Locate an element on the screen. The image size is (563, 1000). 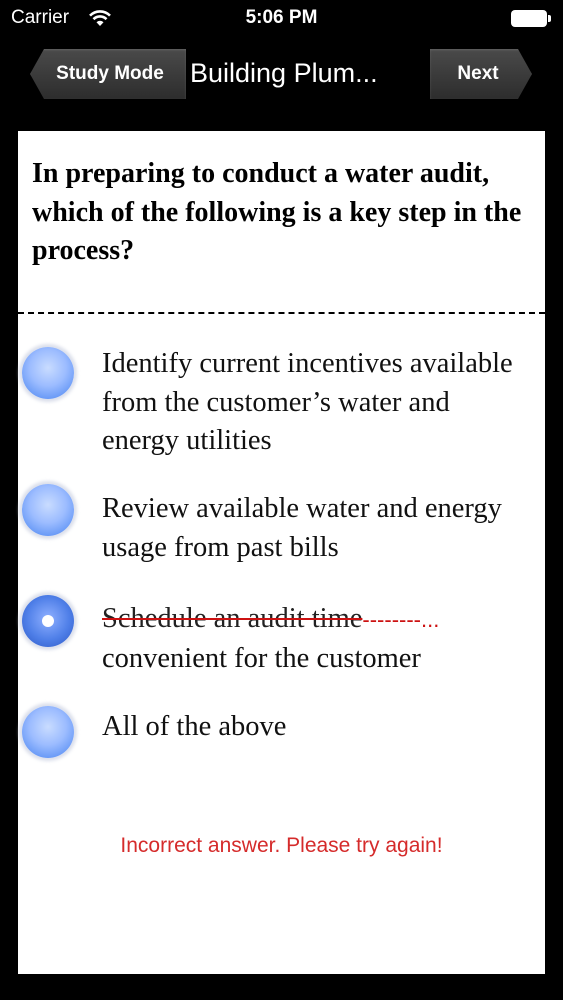
next-button: Next is located at coordinates (481, 74).